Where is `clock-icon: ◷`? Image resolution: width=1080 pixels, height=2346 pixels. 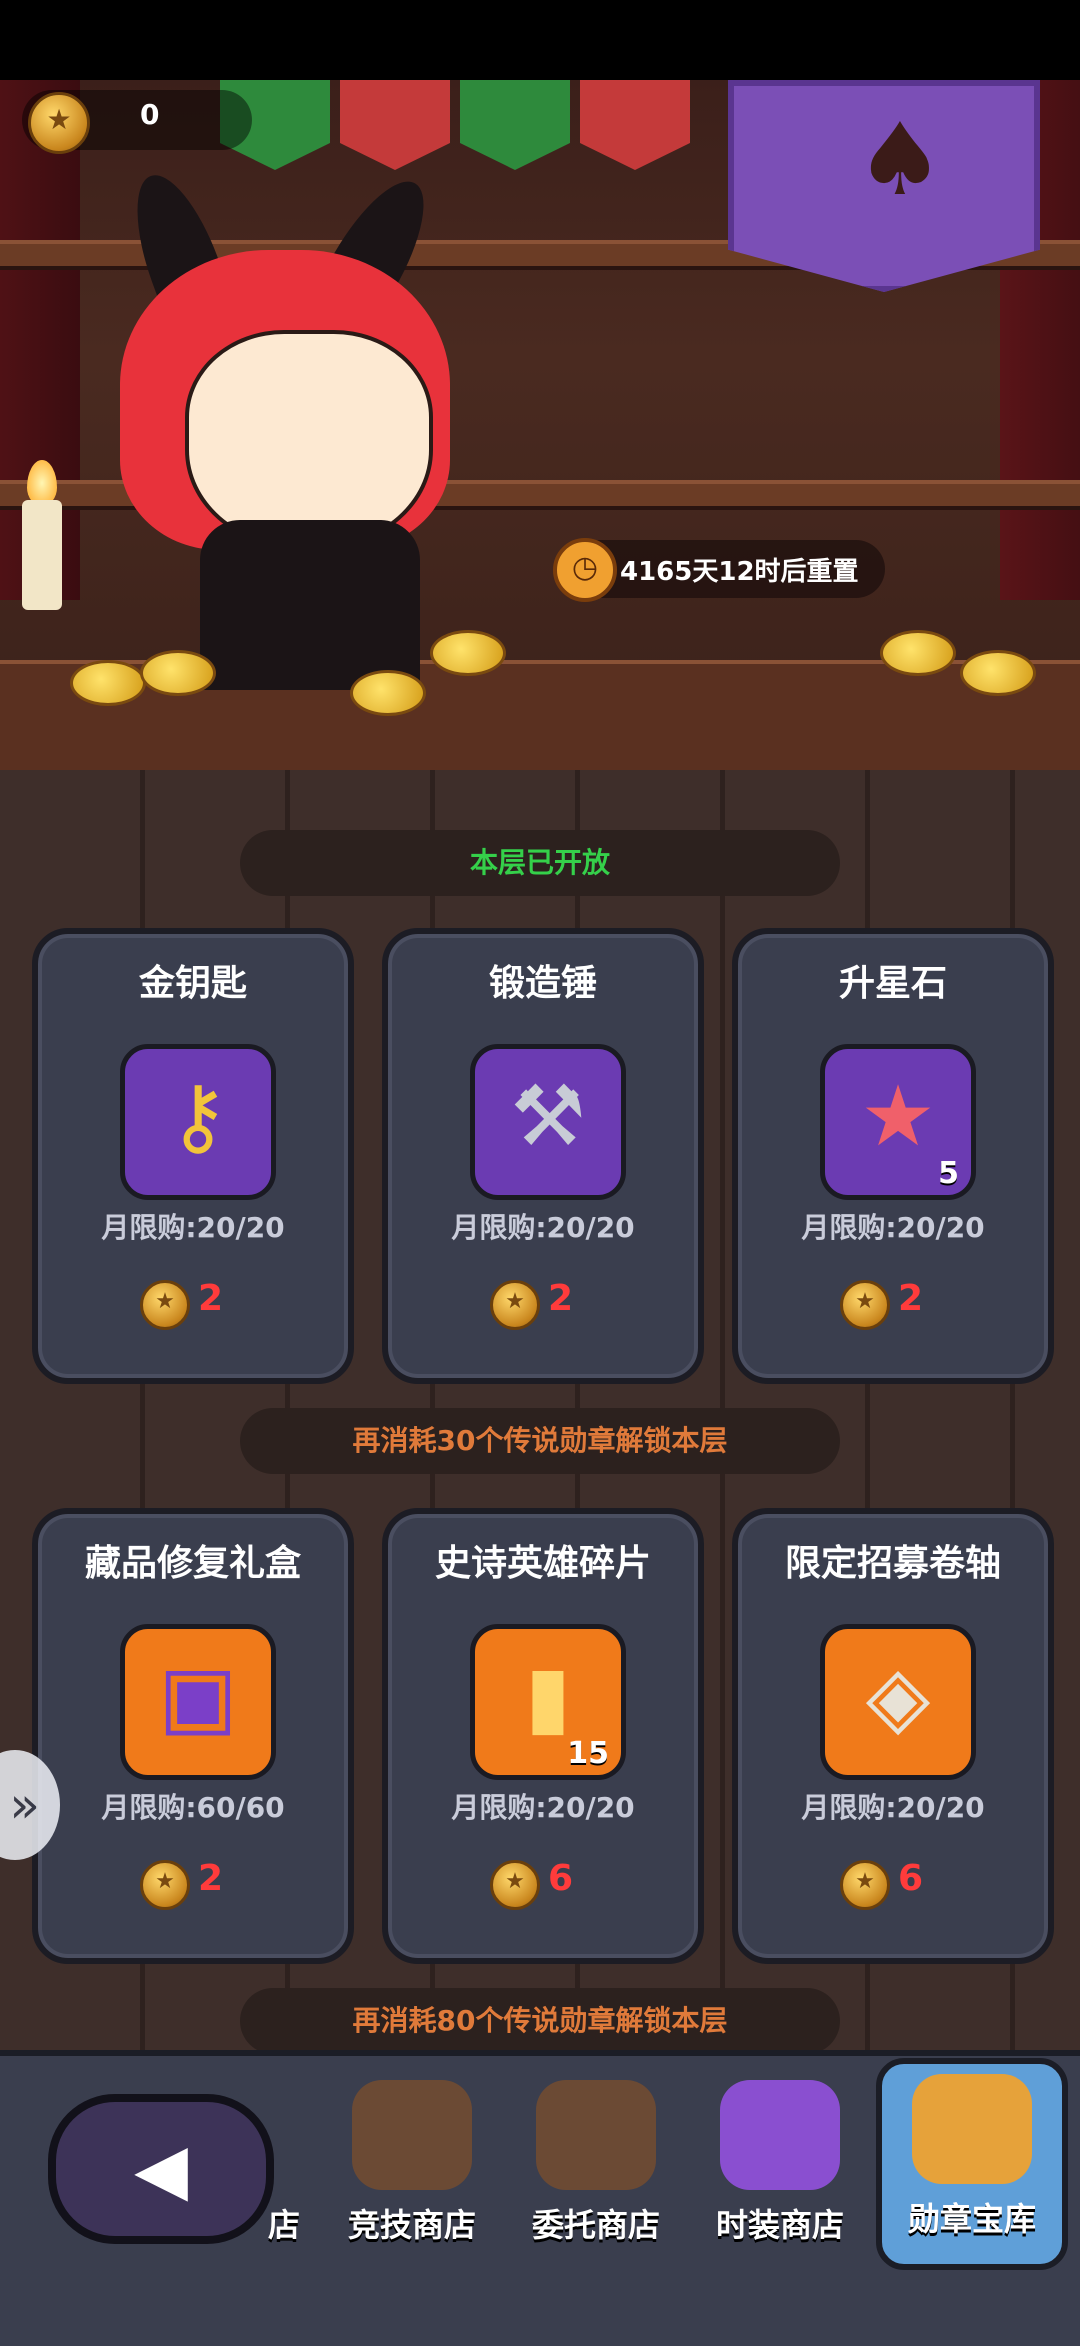 clock-icon: ◷ is located at coordinates (585, 570).